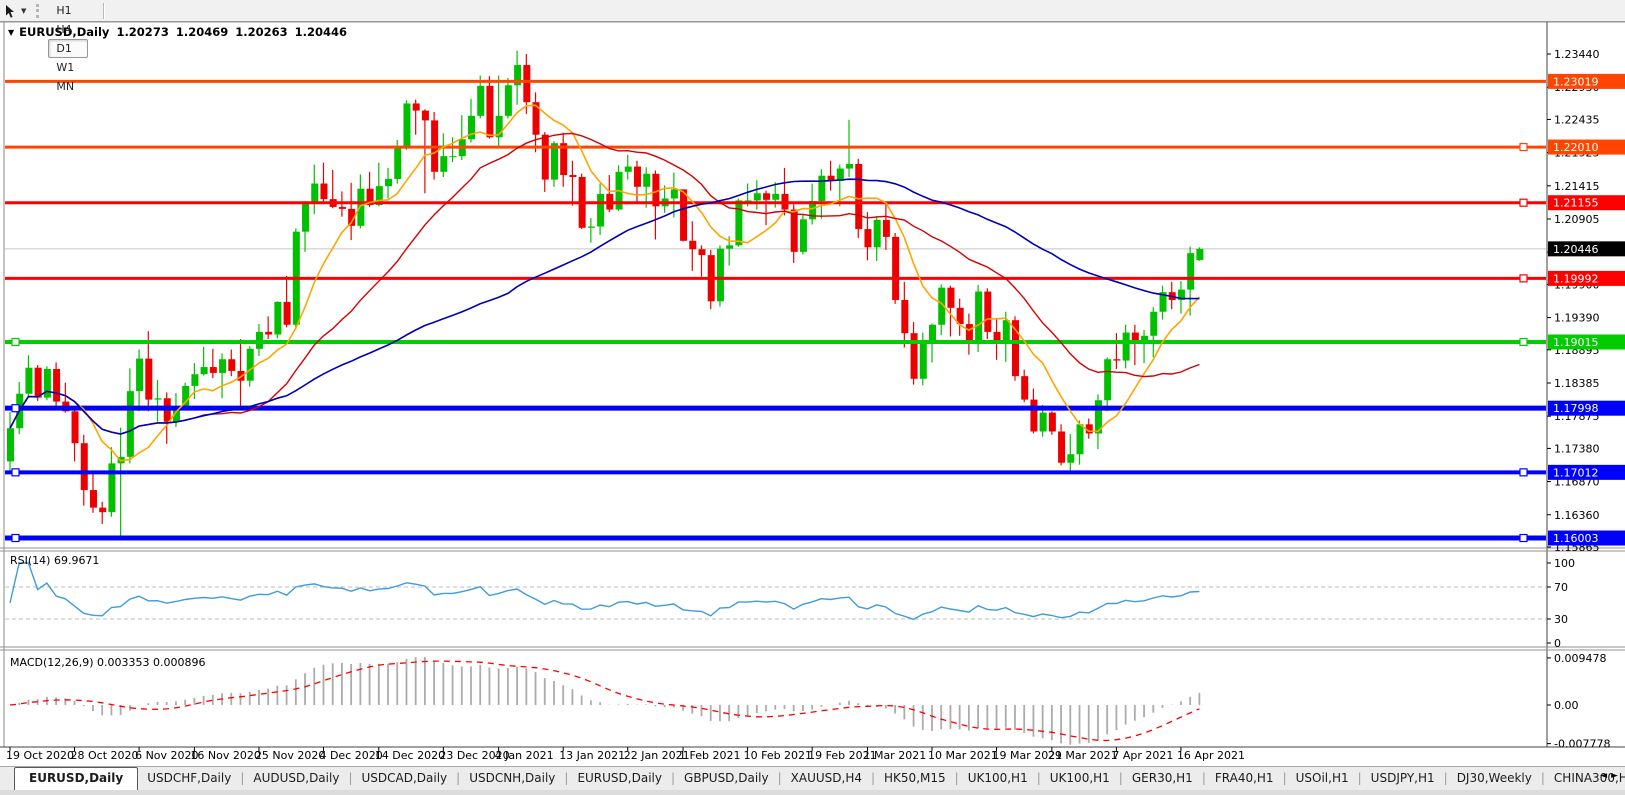 This screenshot has width=1625, height=795. What do you see at coordinates (55, 560) in the screenshot?
I see `rsi-indicator-label: RSI(14) 69.9671` at bounding box center [55, 560].